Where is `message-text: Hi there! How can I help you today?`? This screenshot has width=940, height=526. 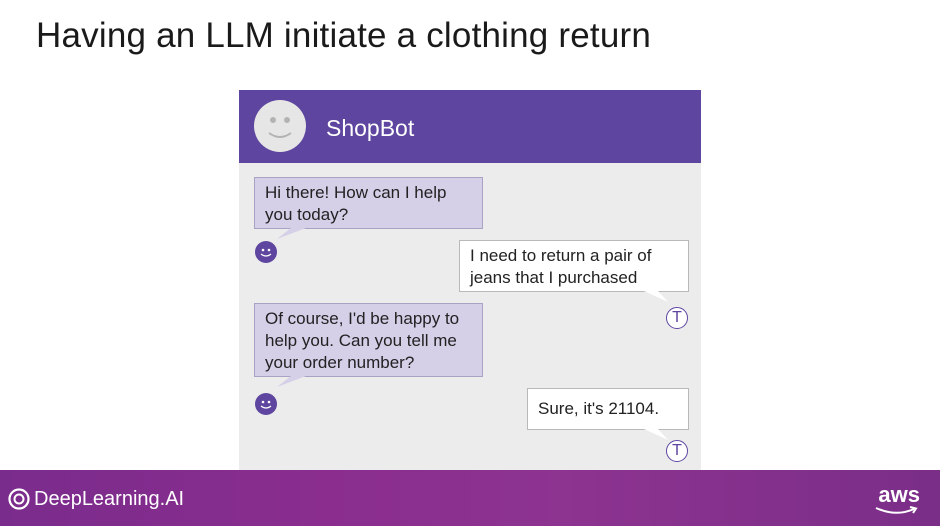
message-text: Hi there! How can I help you today? is located at coordinates (356, 203).